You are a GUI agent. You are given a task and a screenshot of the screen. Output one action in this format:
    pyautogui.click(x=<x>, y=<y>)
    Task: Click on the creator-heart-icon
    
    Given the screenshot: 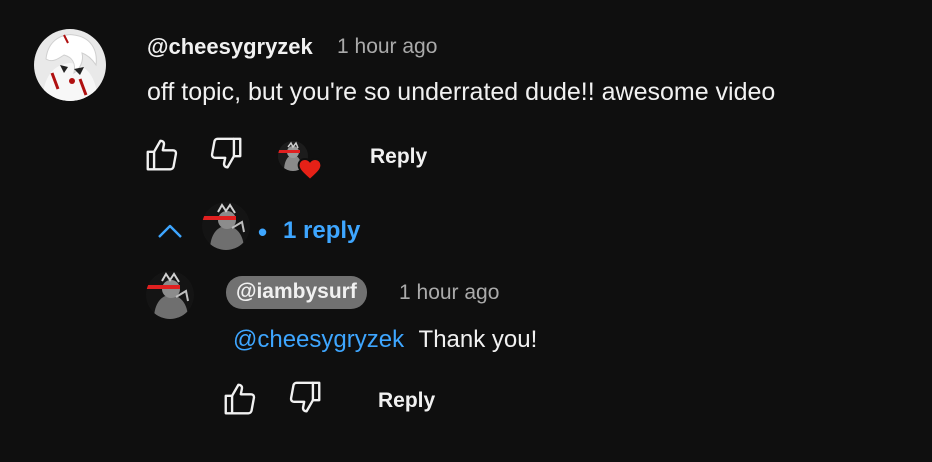 What is the action you would take?
    pyautogui.click(x=310, y=171)
    